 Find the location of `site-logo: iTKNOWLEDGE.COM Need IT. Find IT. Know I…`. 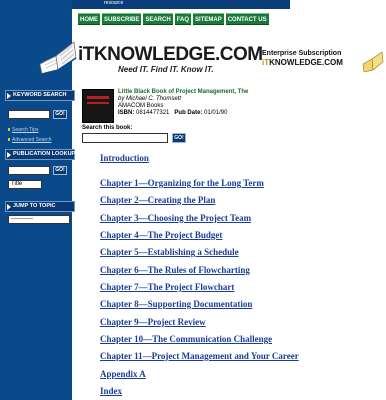

site-logo: iTKNOWLEDGE.COM Need IT. Find IT. Know I… is located at coordinates (150, 56).